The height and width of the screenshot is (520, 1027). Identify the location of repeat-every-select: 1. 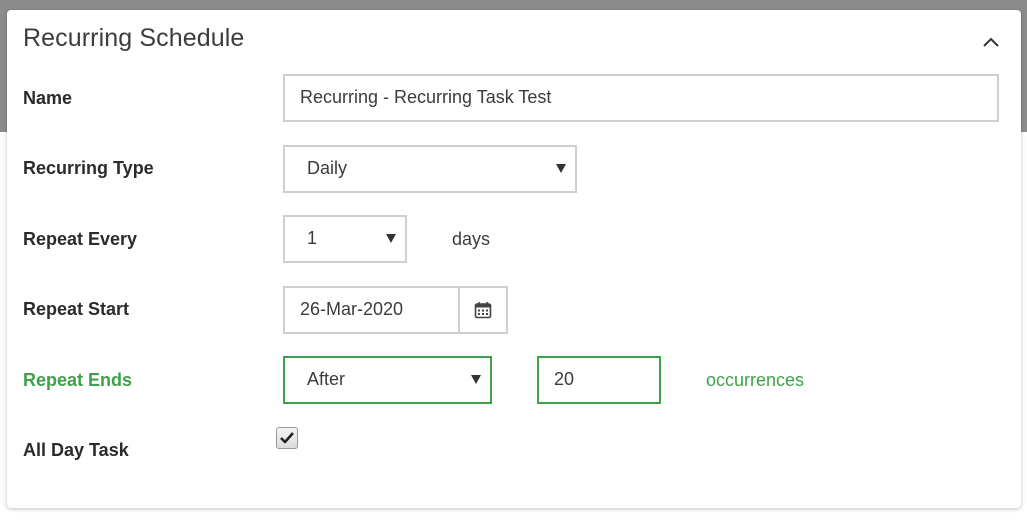
(345, 239).